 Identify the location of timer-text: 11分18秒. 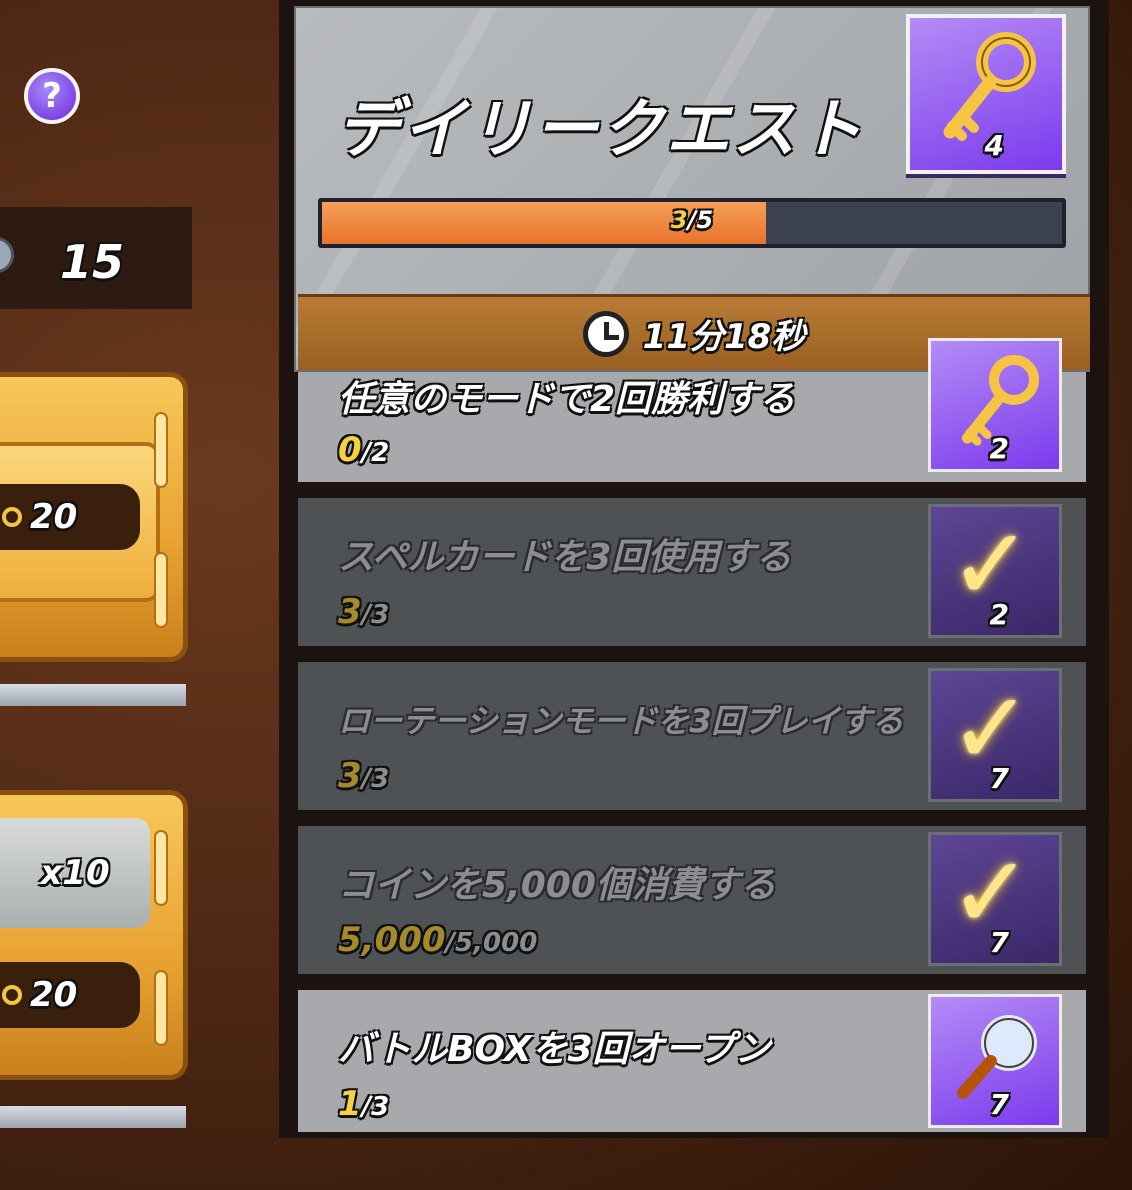
(724, 337).